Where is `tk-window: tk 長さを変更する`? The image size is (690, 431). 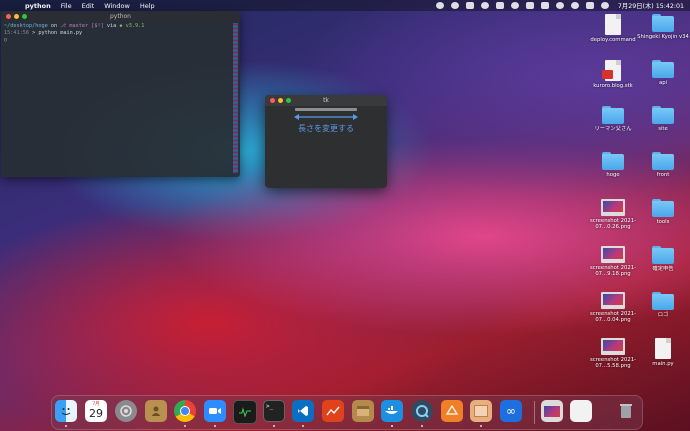
tk-window: tk 長さを変更する is located at coordinates (326, 141).